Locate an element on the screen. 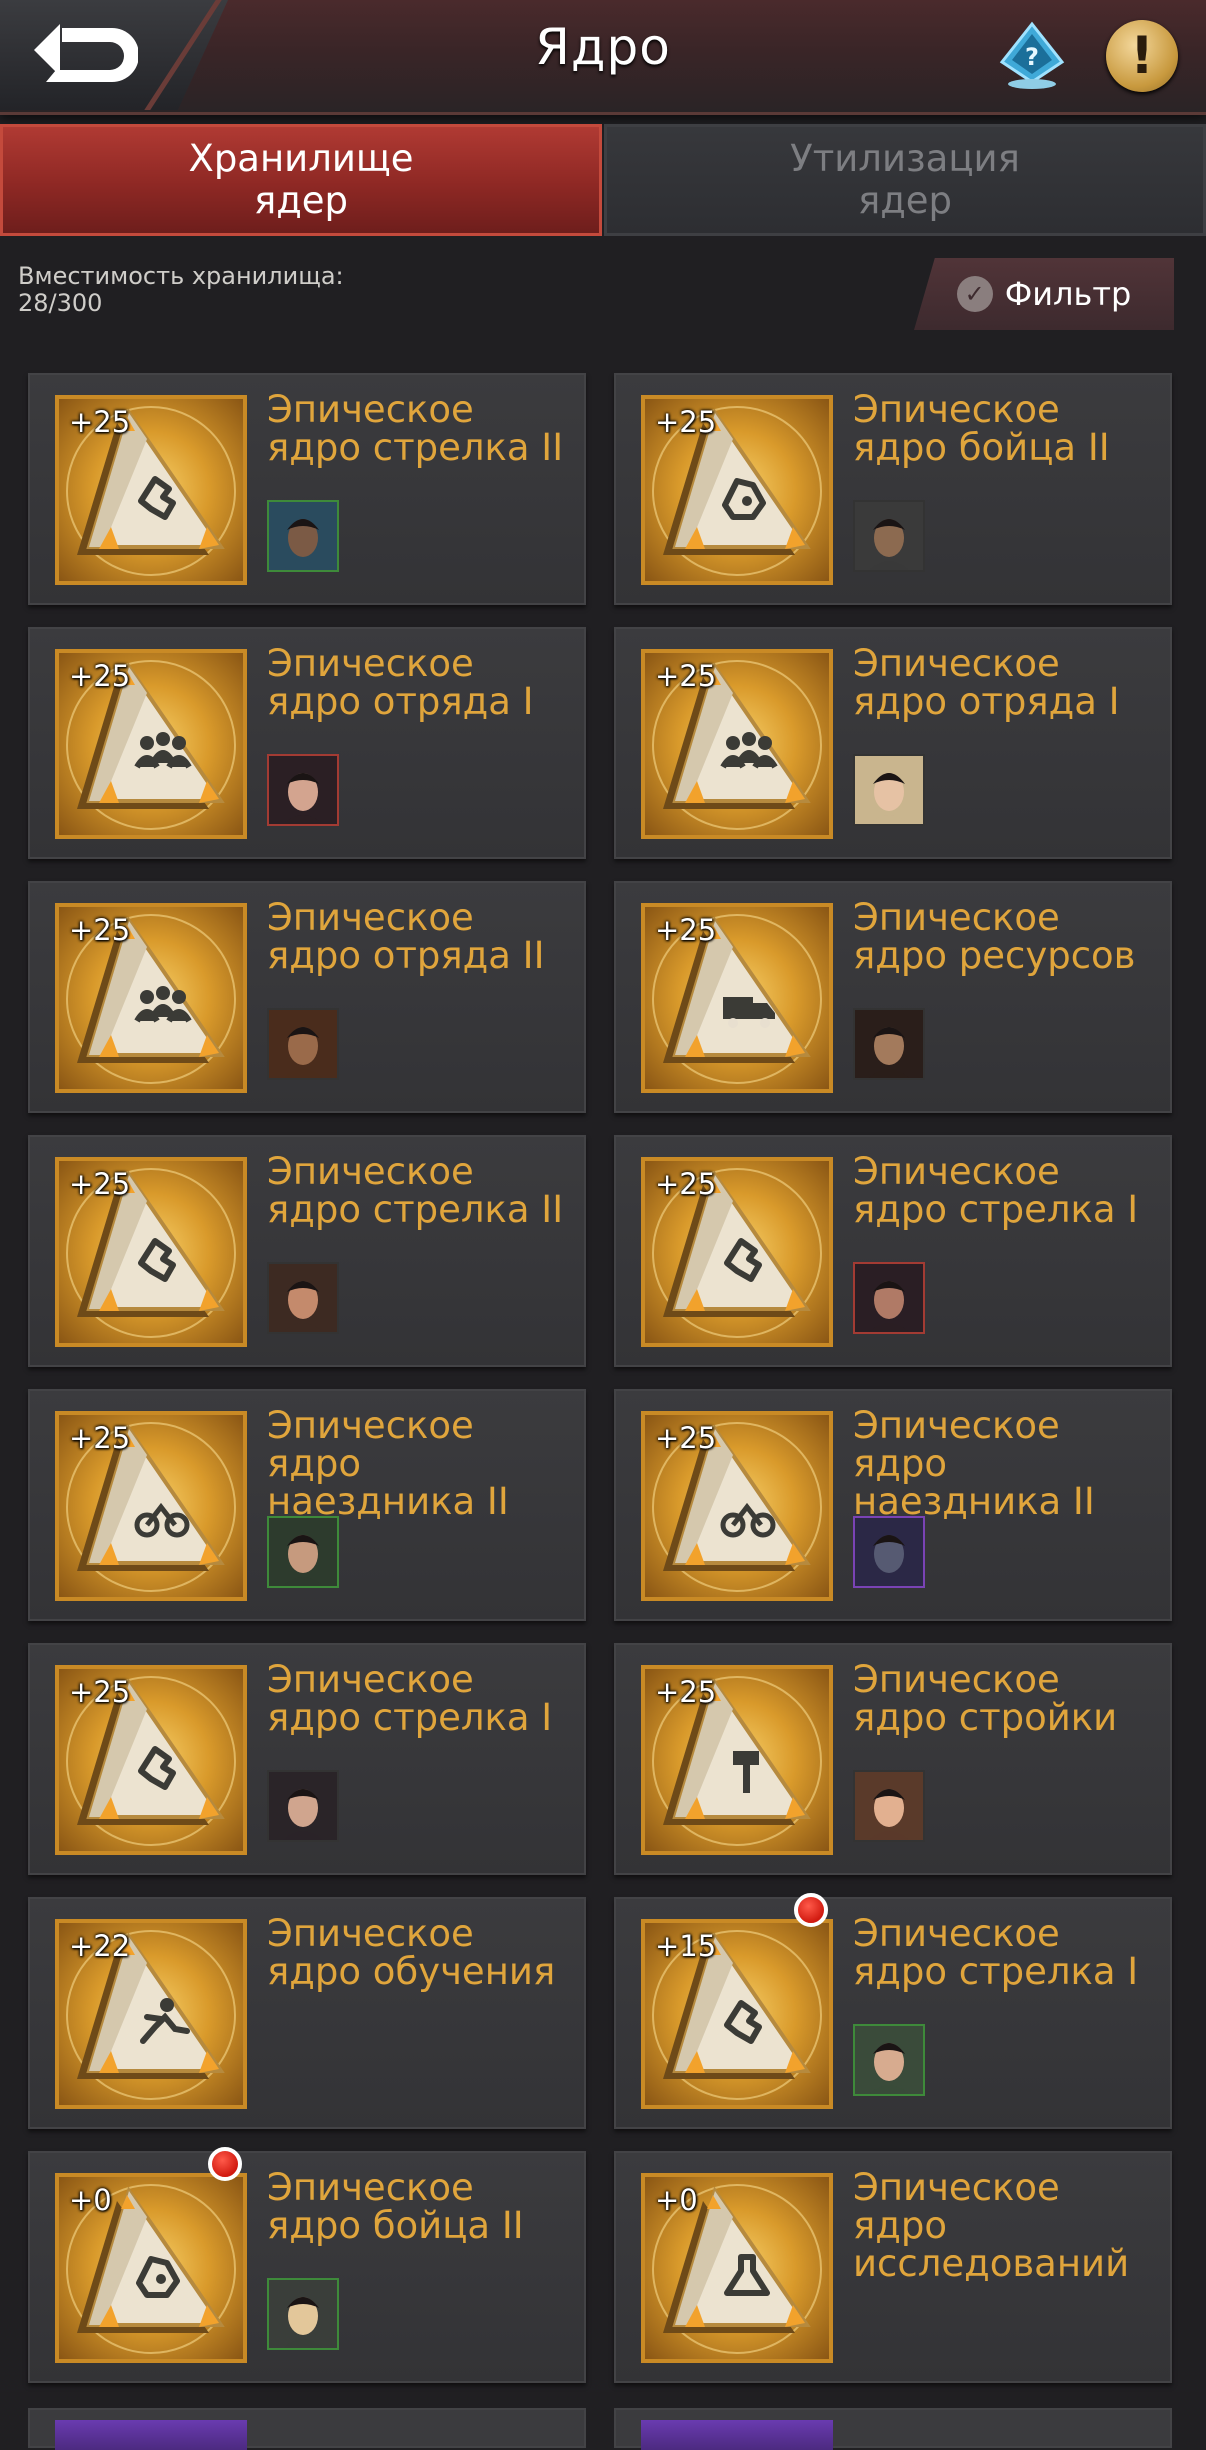  storage-capacity-value: 28/300 is located at coordinates (60, 303).